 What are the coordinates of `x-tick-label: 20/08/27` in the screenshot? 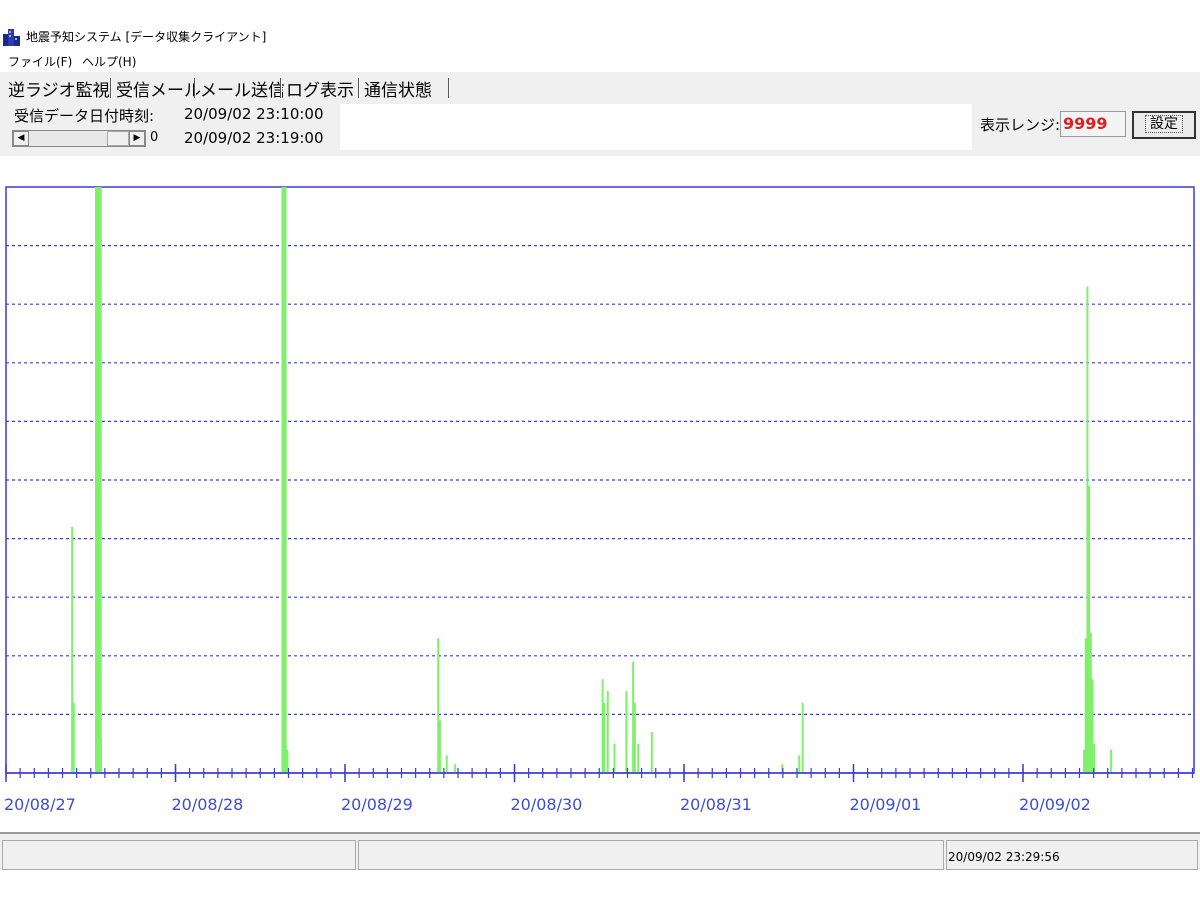 It's located at (40, 804).